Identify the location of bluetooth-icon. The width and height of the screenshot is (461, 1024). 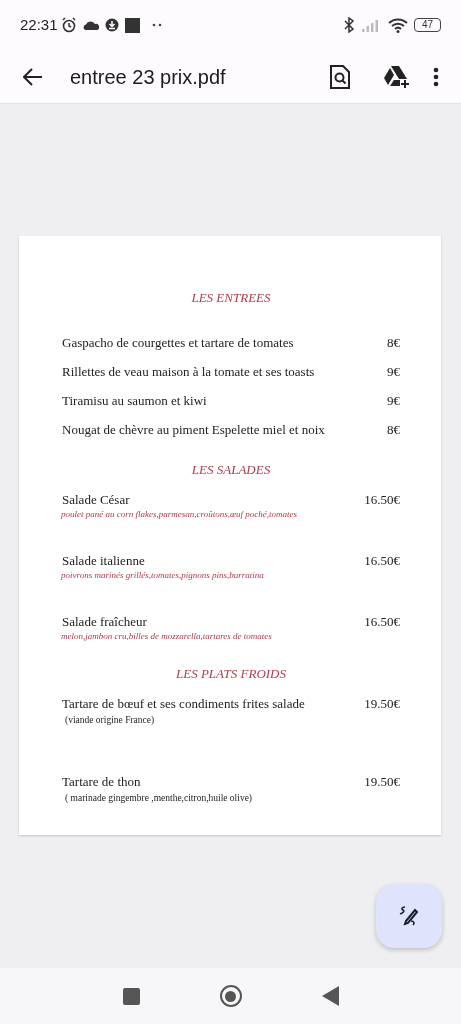
(349, 25).